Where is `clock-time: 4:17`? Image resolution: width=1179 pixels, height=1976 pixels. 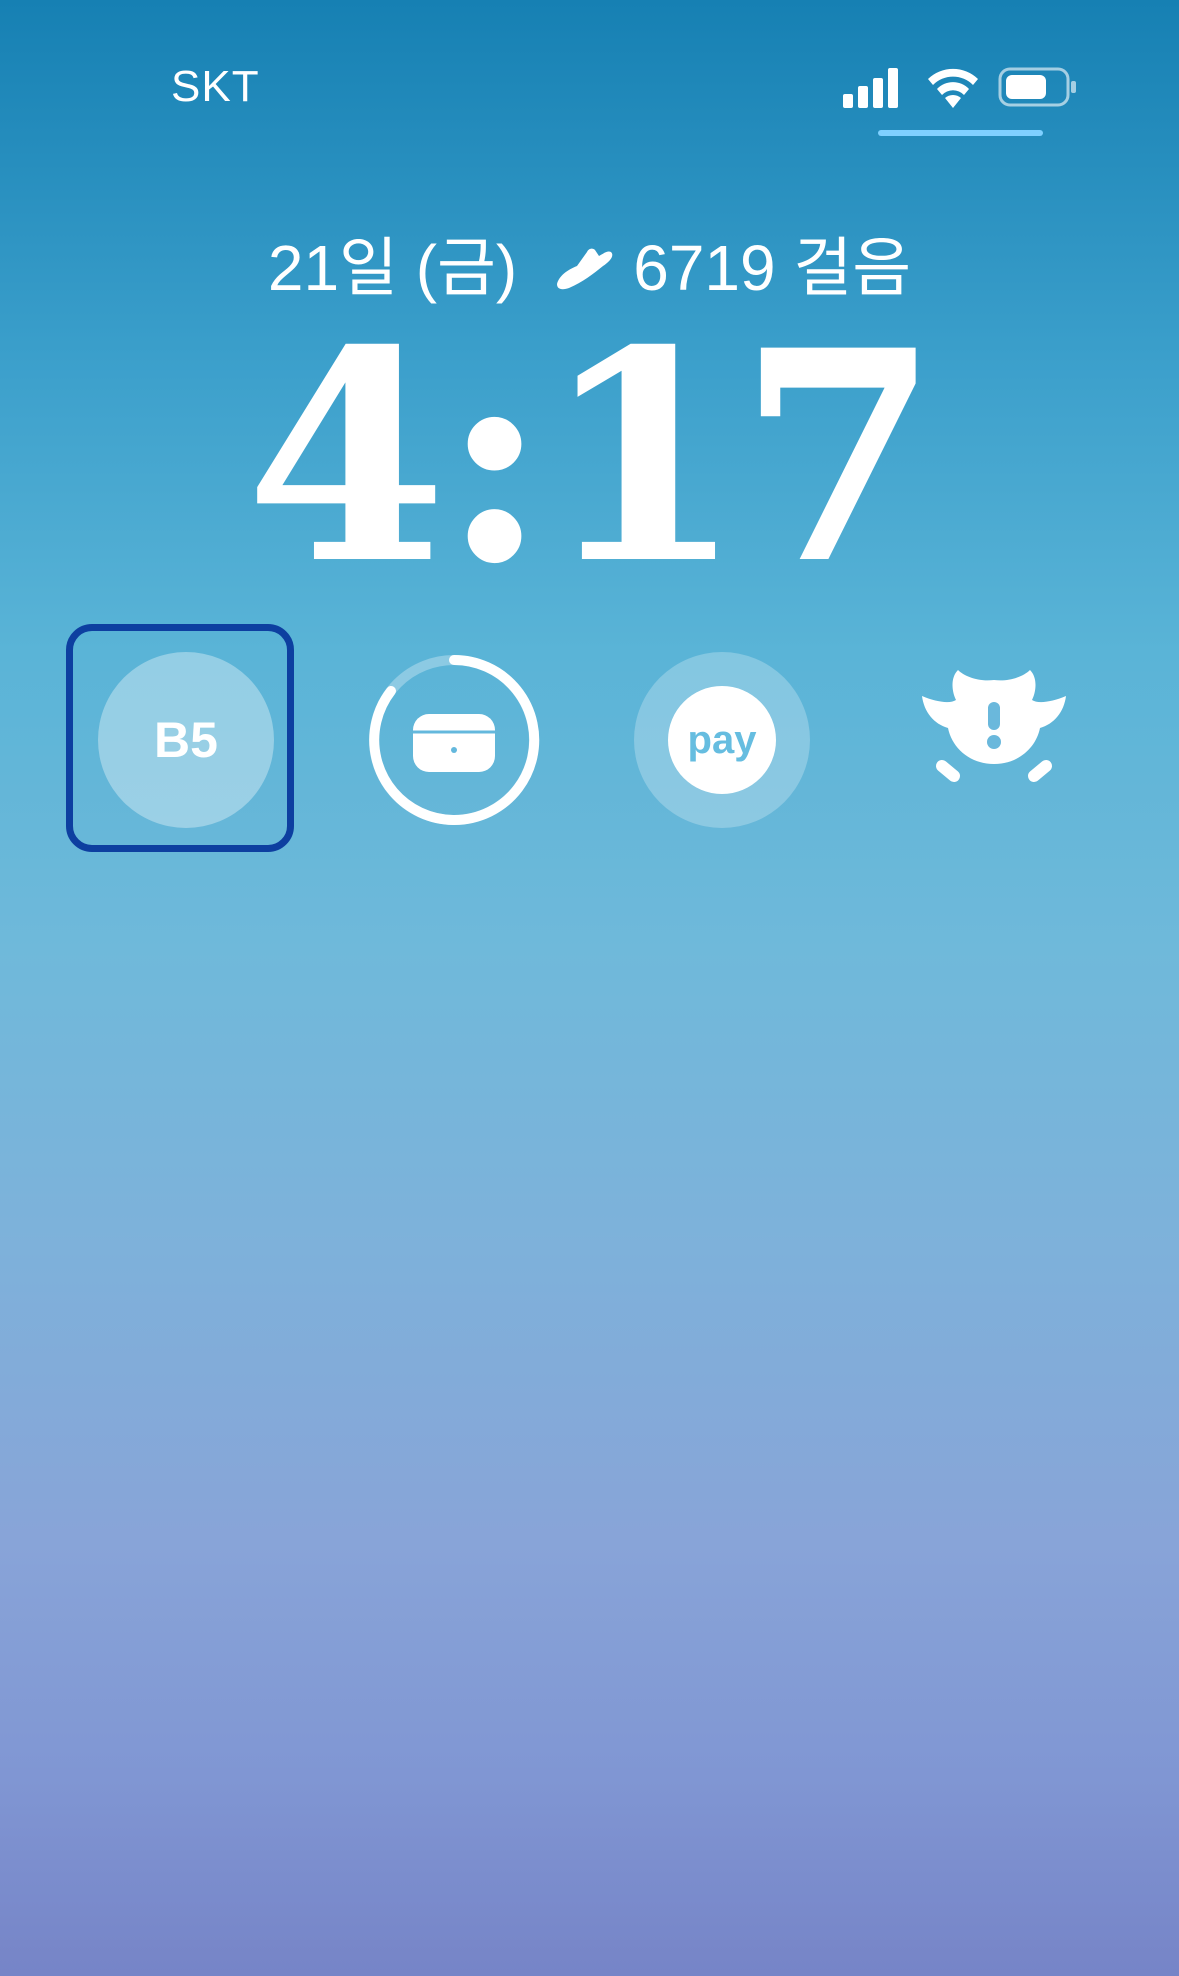 clock-time: 4:17 is located at coordinates (589, 458).